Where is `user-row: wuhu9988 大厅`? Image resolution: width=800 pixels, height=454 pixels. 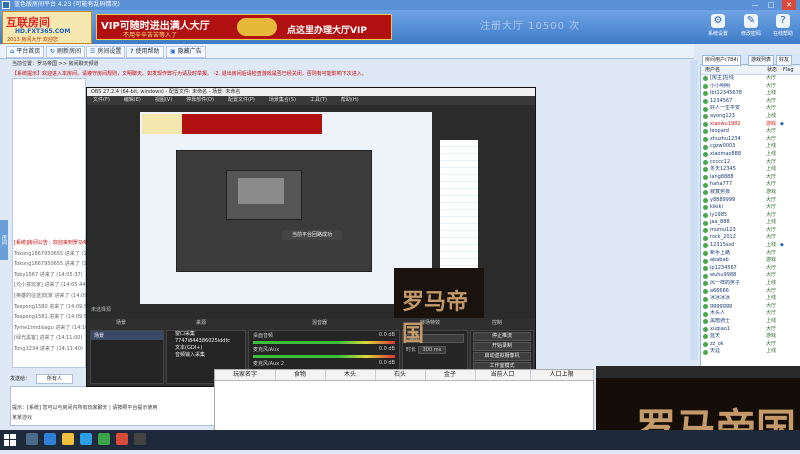
user-row: wuhu9988 大厅 is located at coordinates (750, 276).